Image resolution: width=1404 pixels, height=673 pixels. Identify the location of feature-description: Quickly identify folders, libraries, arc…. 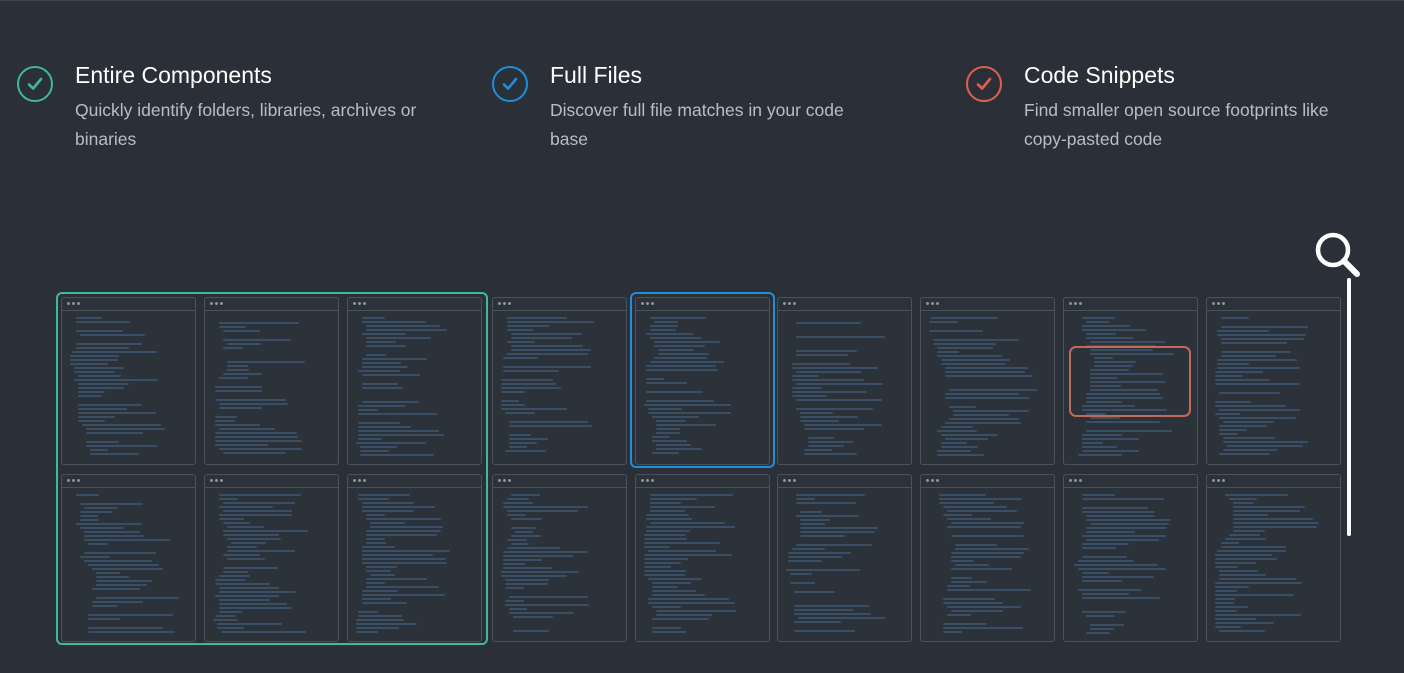
(246, 124).